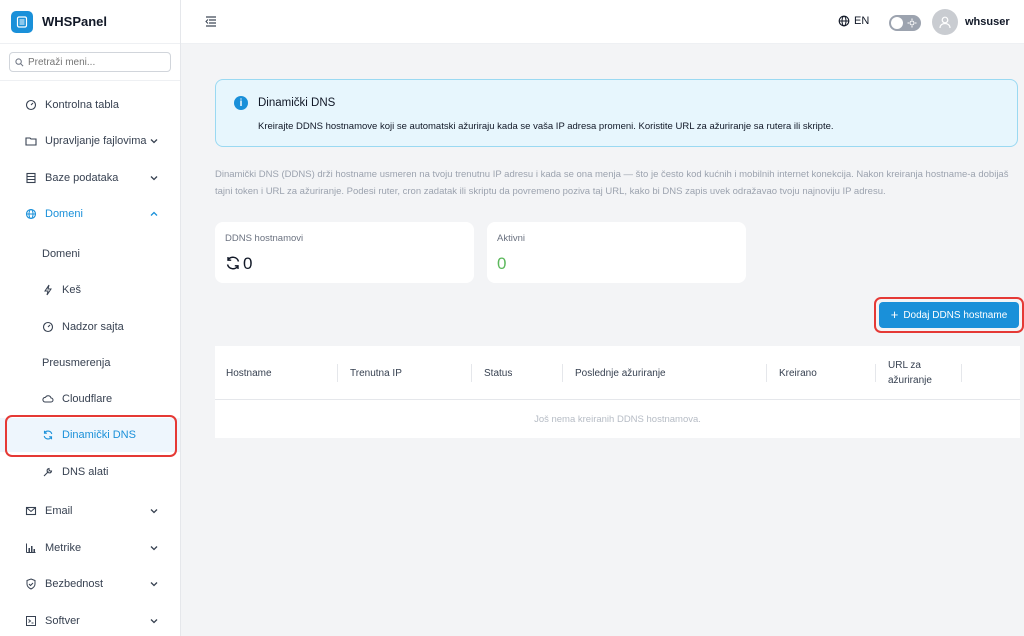  Describe the element at coordinates (910, 380) in the screenshot. I see `column-header-update-url-line2: ažuriranje` at that location.